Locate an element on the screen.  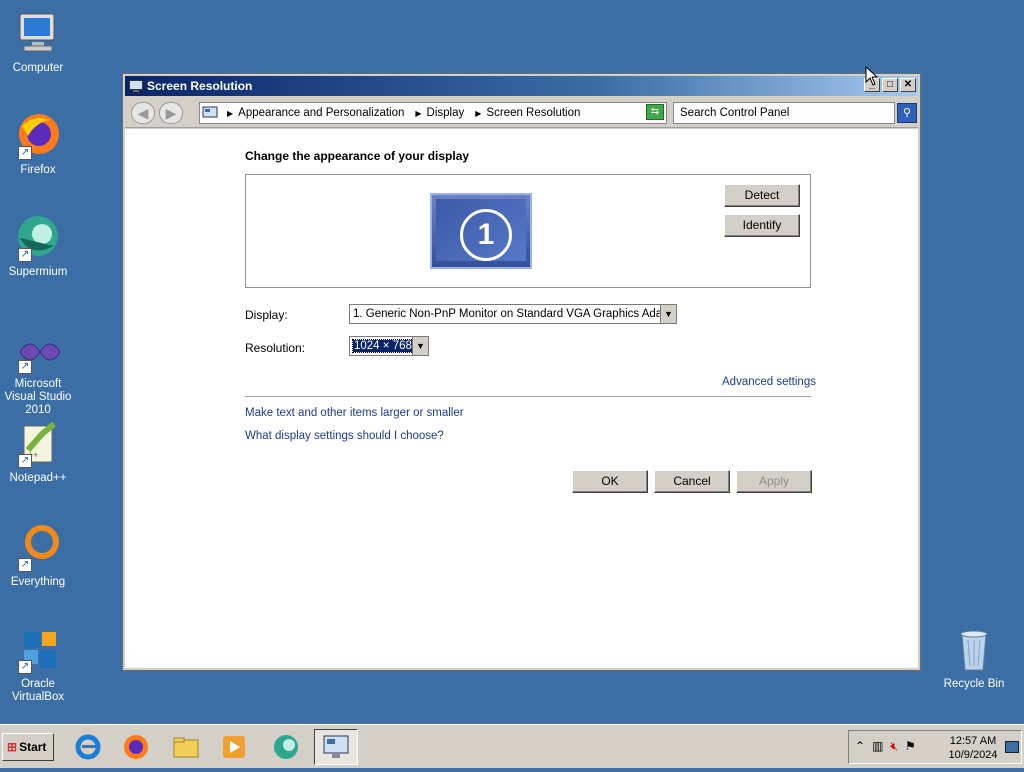
taskbar-supermium is located at coordinates (286, 747).